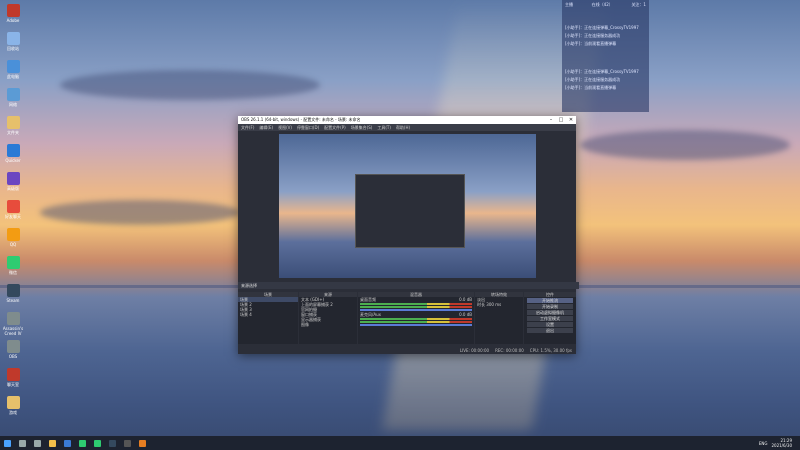 The image size is (800, 450). What do you see at coordinates (13, 48) in the screenshot?
I see `desktop-icon-label: 回收站` at bounding box center [13, 48].